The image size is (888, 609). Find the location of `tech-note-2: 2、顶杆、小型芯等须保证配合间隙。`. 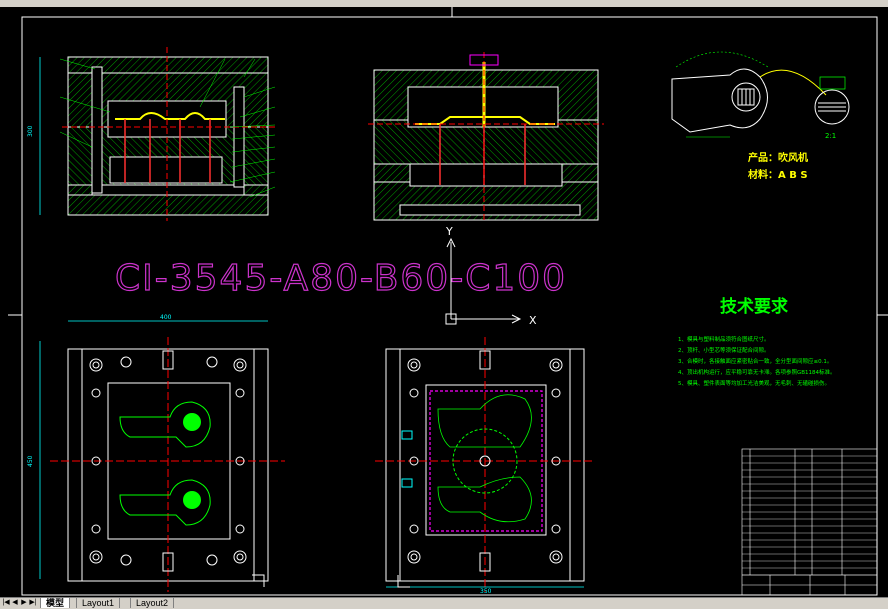

tech-note-2: 2、顶杆、小型芯等须保证配合间隙。 is located at coordinates (724, 350).